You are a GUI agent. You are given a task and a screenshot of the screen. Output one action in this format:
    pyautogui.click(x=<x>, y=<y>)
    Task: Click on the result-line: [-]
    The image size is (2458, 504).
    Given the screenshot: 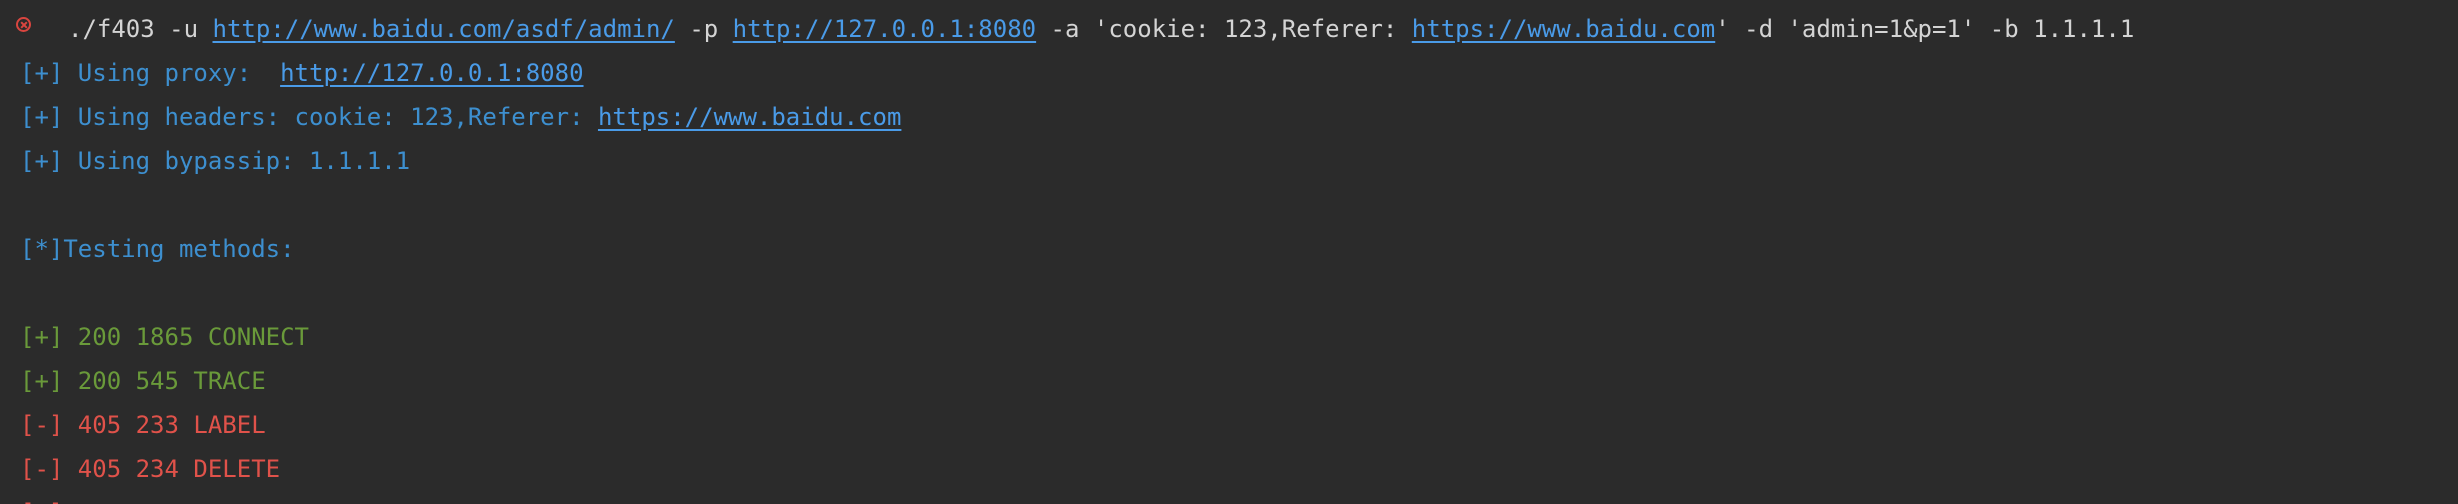 What is the action you would take?
    pyautogui.click(x=41, y=500)
    